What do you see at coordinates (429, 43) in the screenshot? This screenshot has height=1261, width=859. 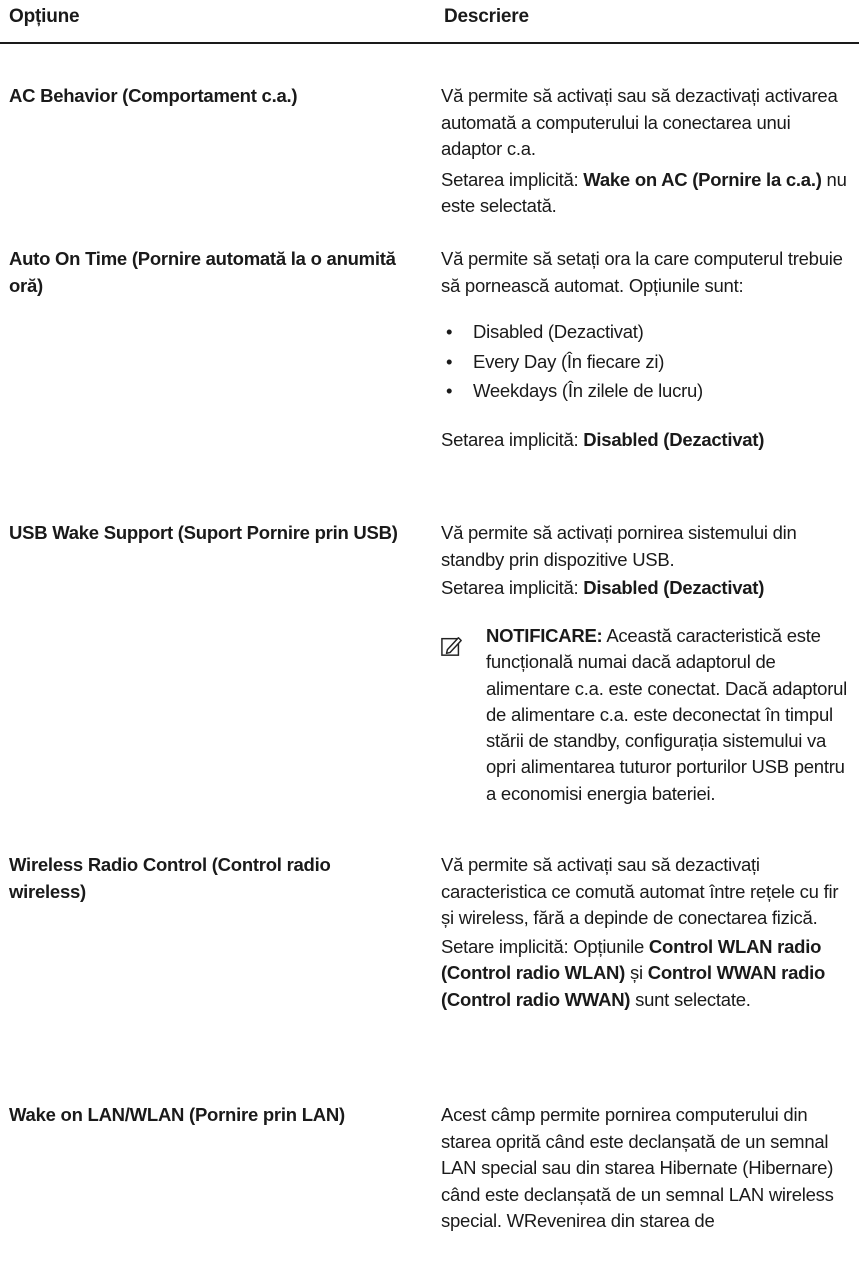 I see `header-rule` at bounding box center [429, 43].